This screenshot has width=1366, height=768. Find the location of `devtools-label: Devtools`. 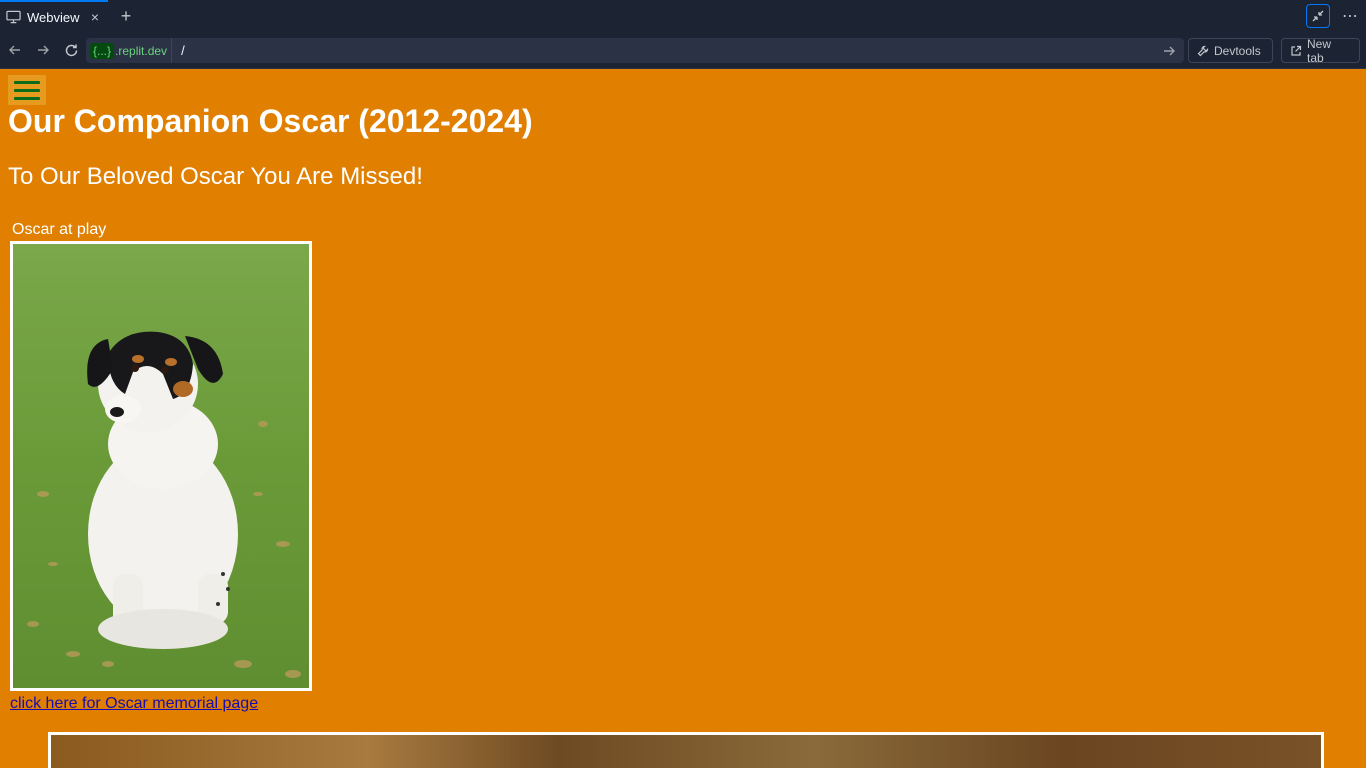

devtools-label: Devtools is located at coordinates (1237, 50).